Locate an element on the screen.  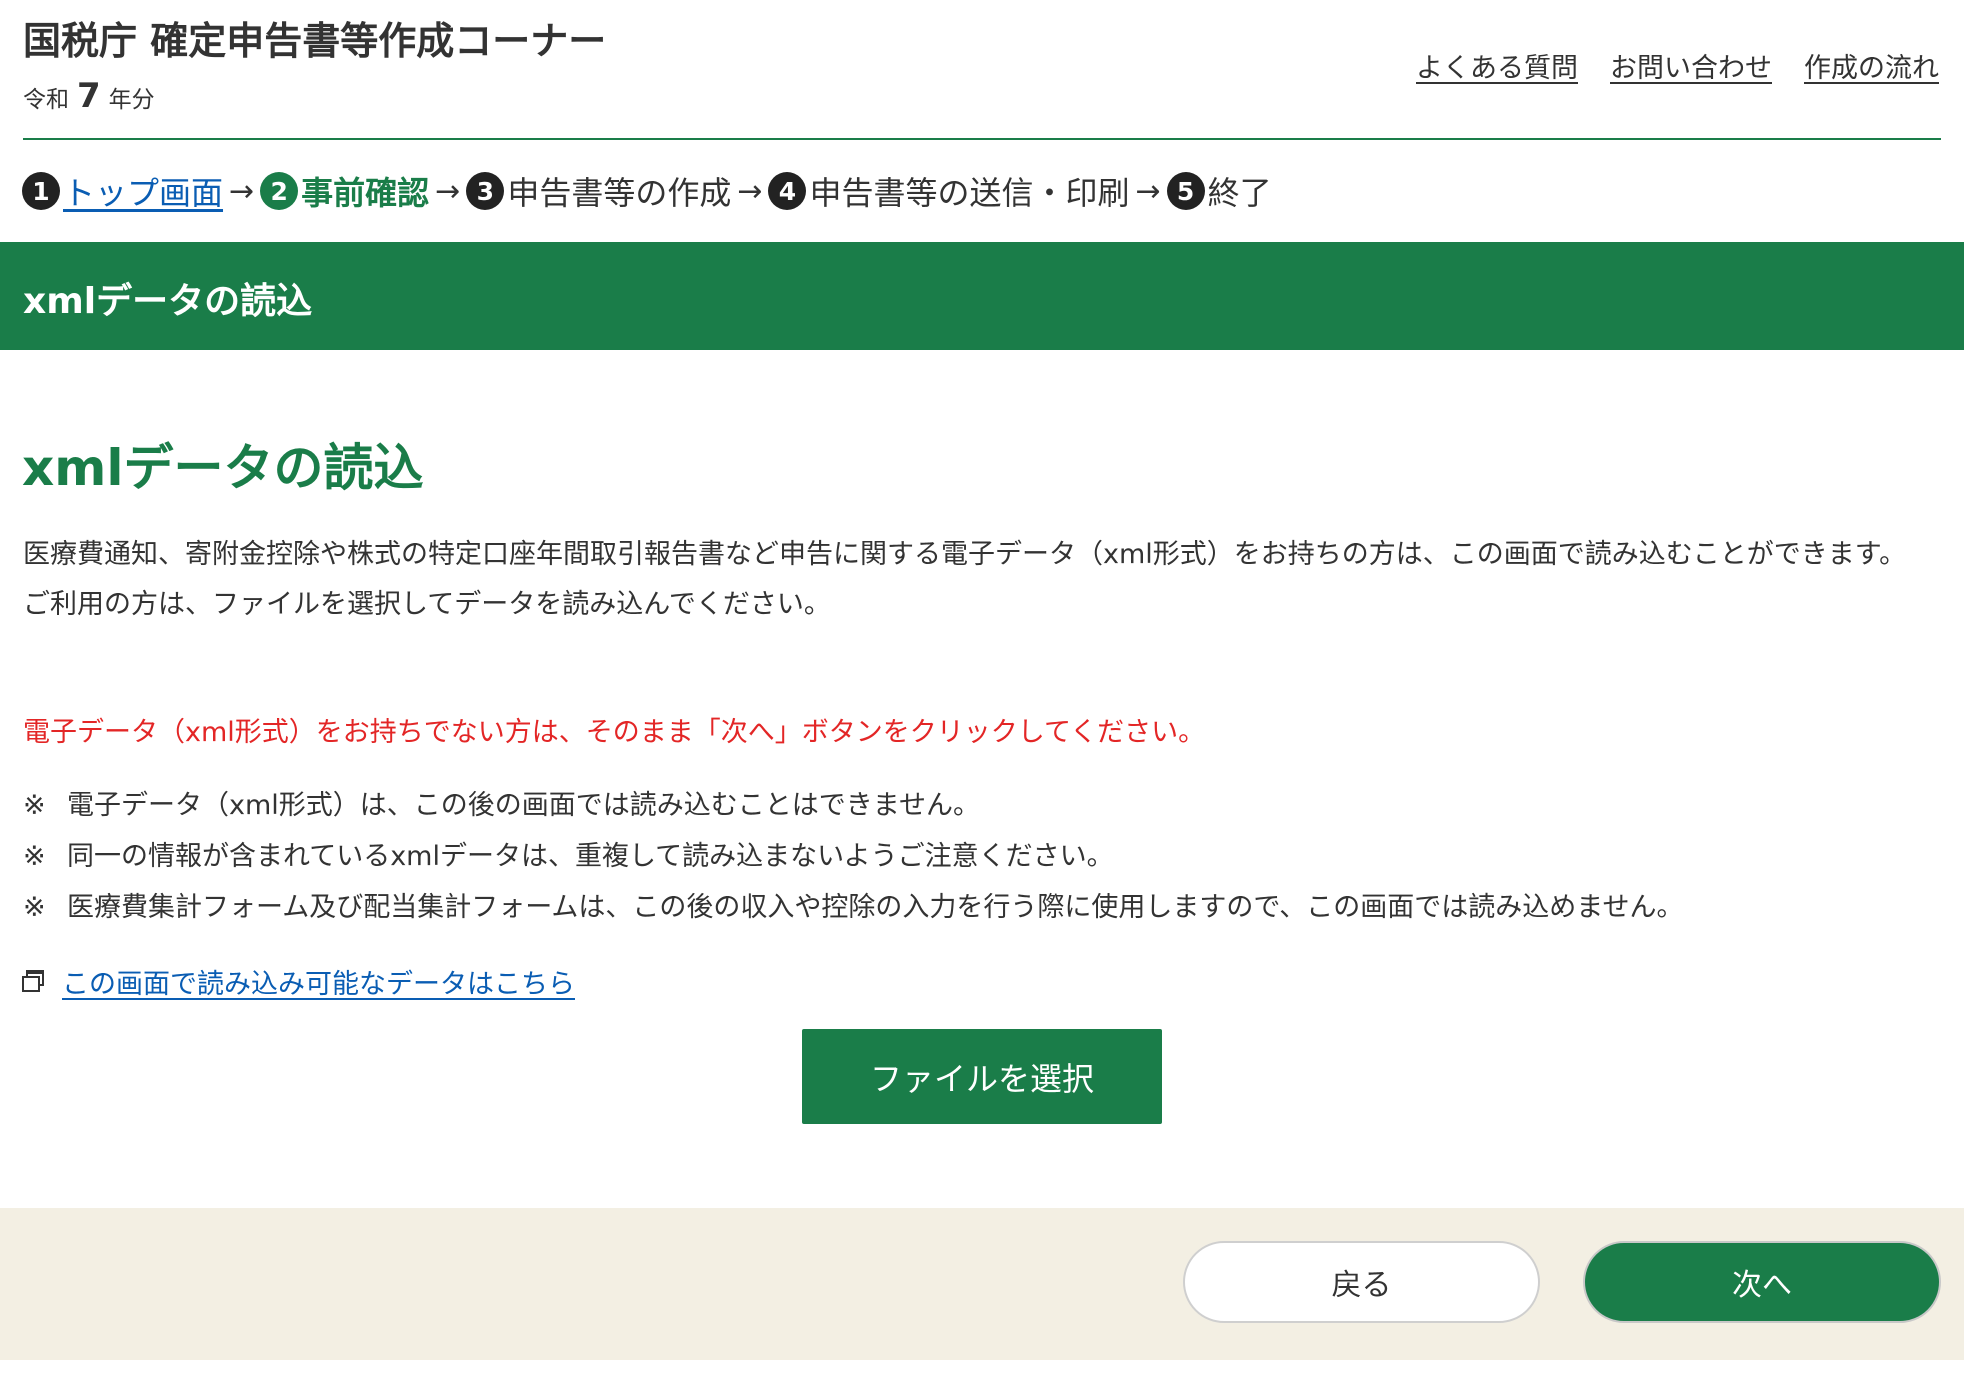
step-precheck: 2 事前確認 is located at coordinates (344, 191).